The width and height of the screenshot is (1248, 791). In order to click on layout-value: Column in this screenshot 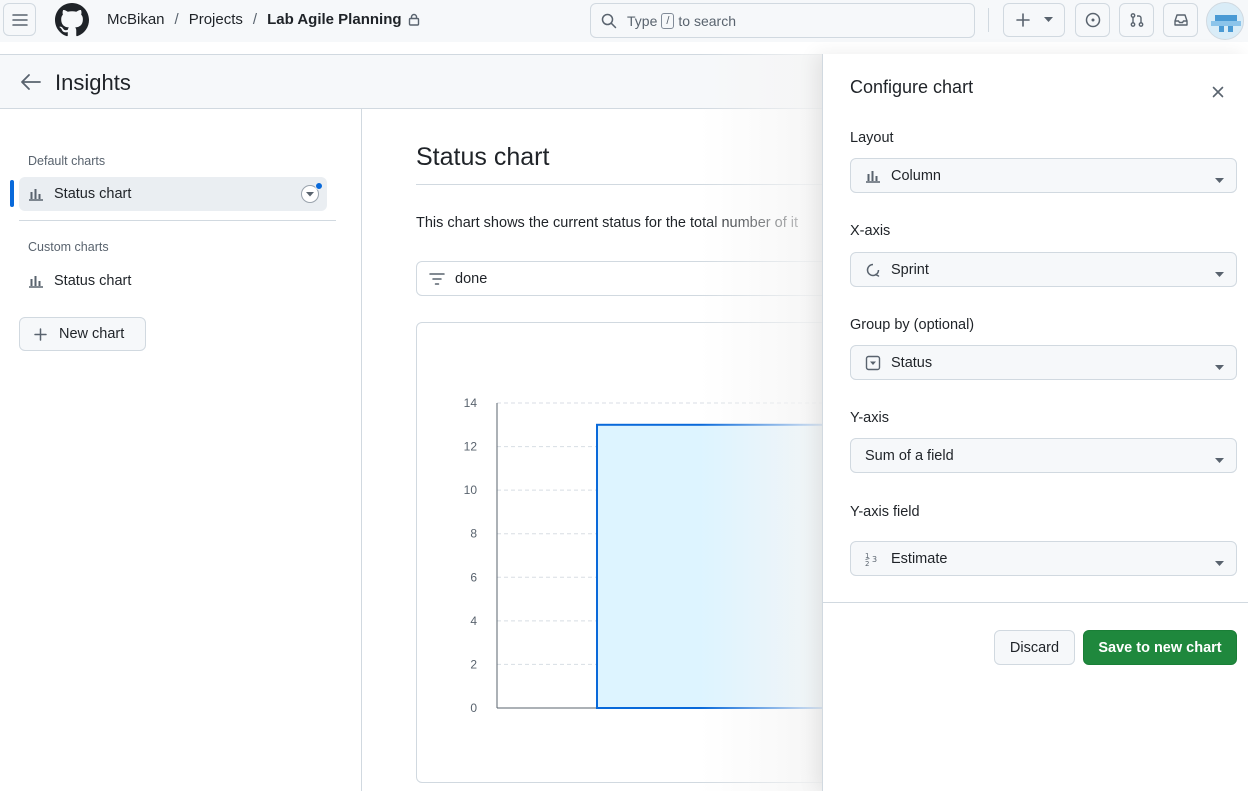, I will do `click(916, 175)`.